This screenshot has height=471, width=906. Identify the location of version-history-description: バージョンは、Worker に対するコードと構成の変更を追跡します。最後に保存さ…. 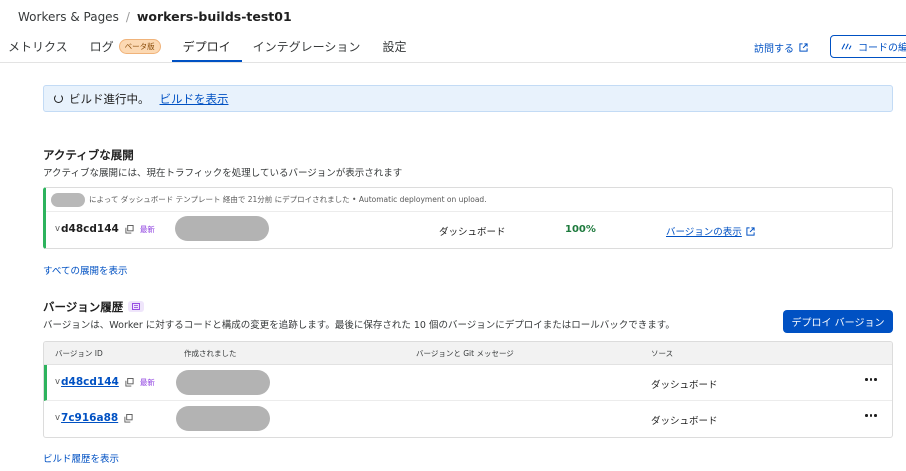
(359, 325).